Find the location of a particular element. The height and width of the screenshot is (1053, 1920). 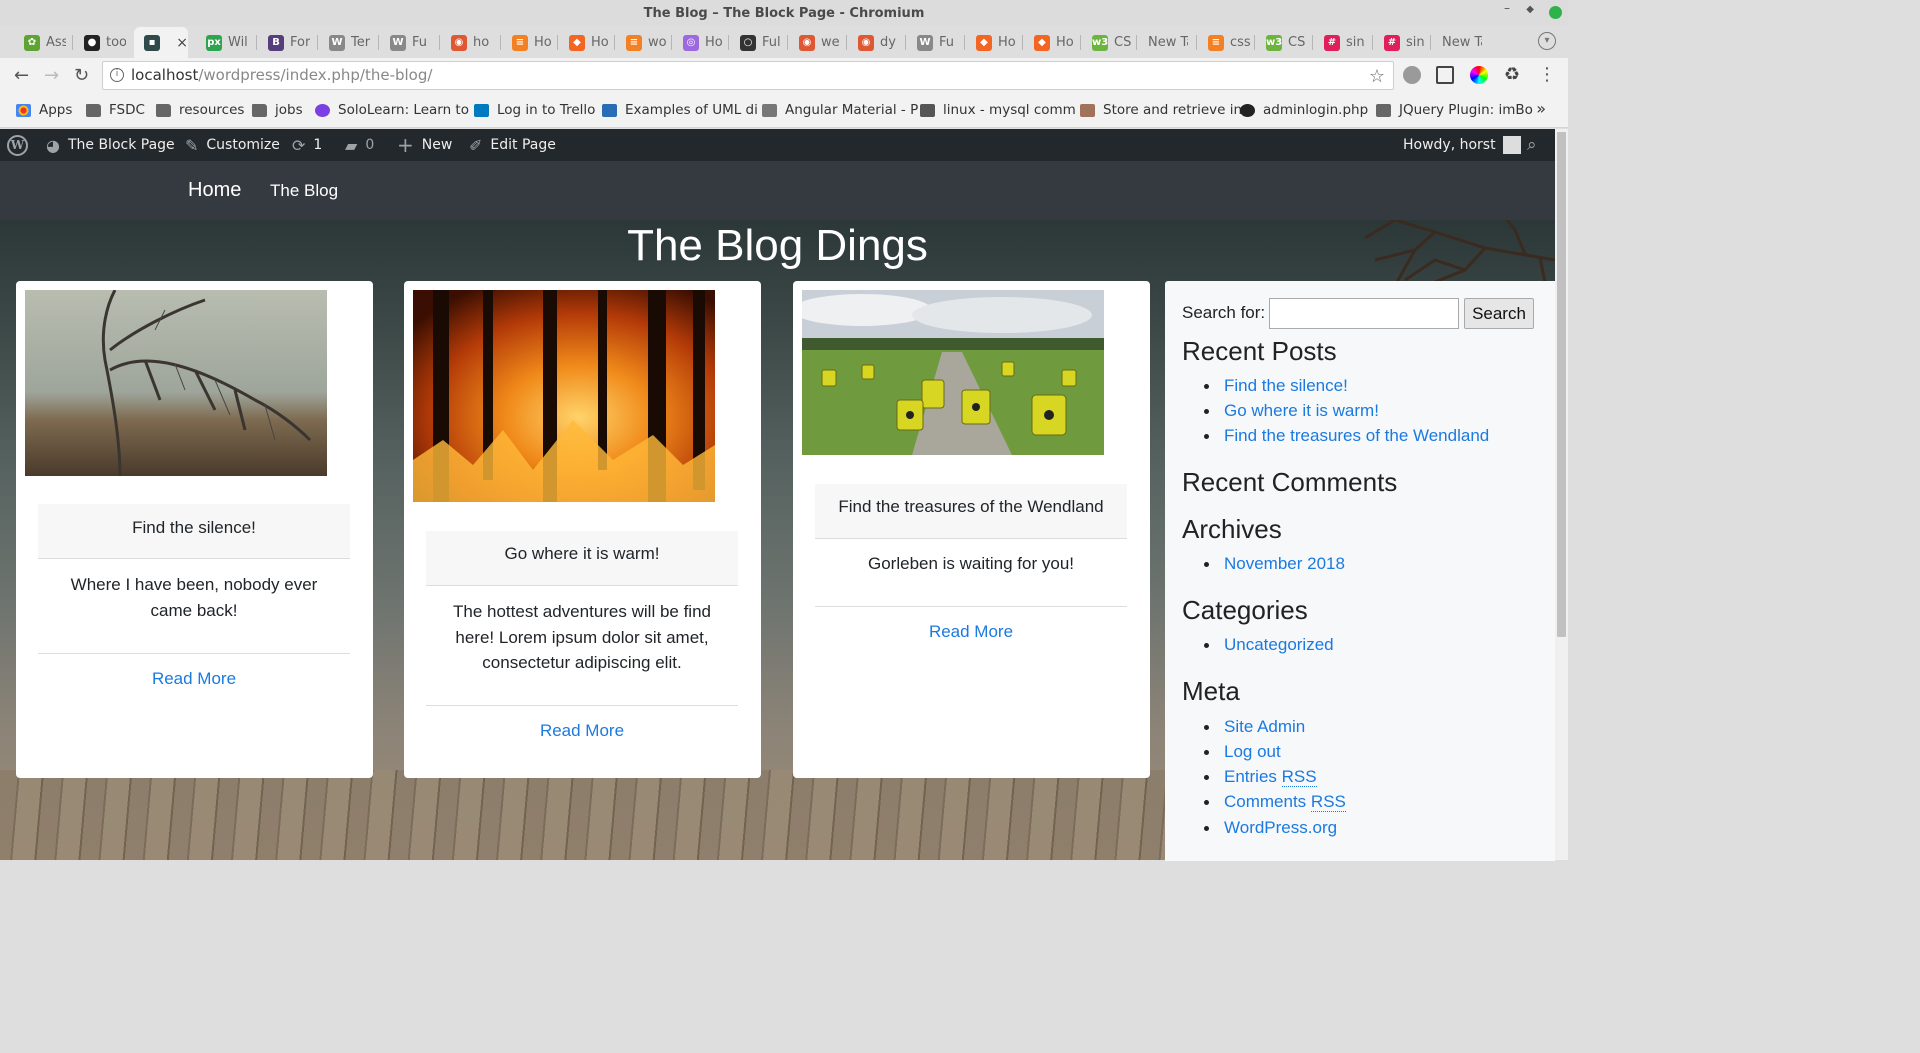

tab: ◉ dy is located at coordinates (876, 42).